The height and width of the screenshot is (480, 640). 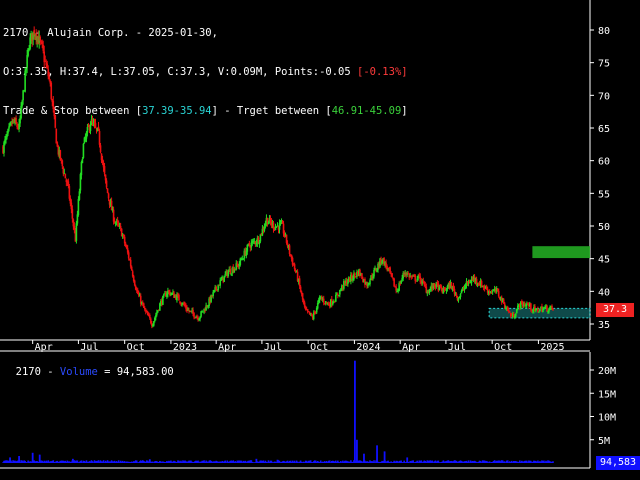 I want to click on x-tick-label: 2025, so click(x=552, y=347).